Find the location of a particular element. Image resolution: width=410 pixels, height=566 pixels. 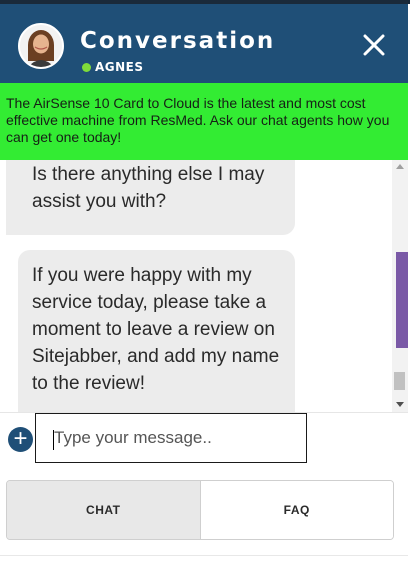

tab-faq: FAQ is located at coordinates (296, 510).